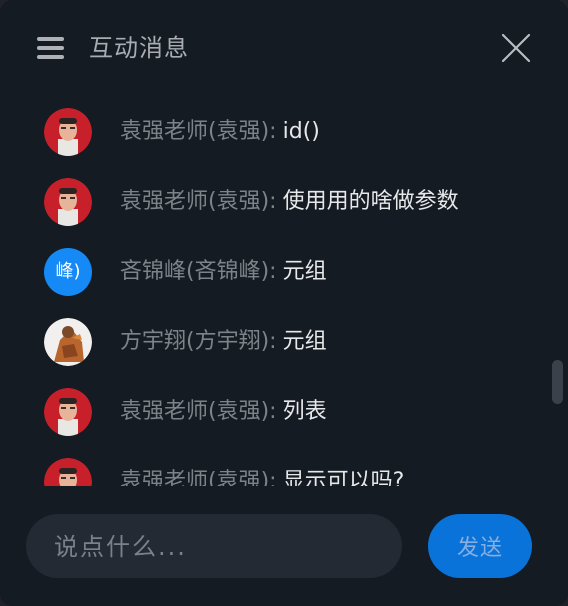 The width and height of the screenshot is (568, 606). I want to click on list-item: 袁强老师(袁强): 使用用的啥做参数, so click(284, 202).